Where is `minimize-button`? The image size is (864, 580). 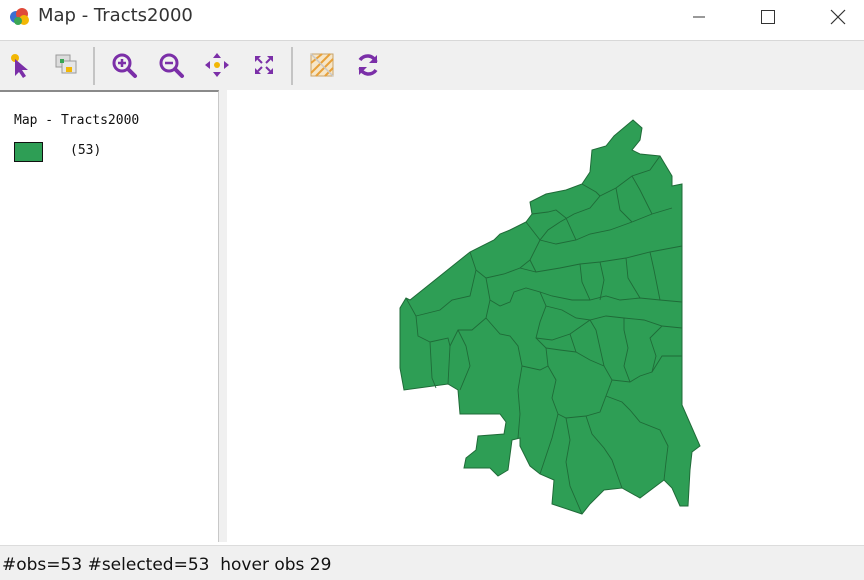 minimize-button is located at coordinates (699, 17).